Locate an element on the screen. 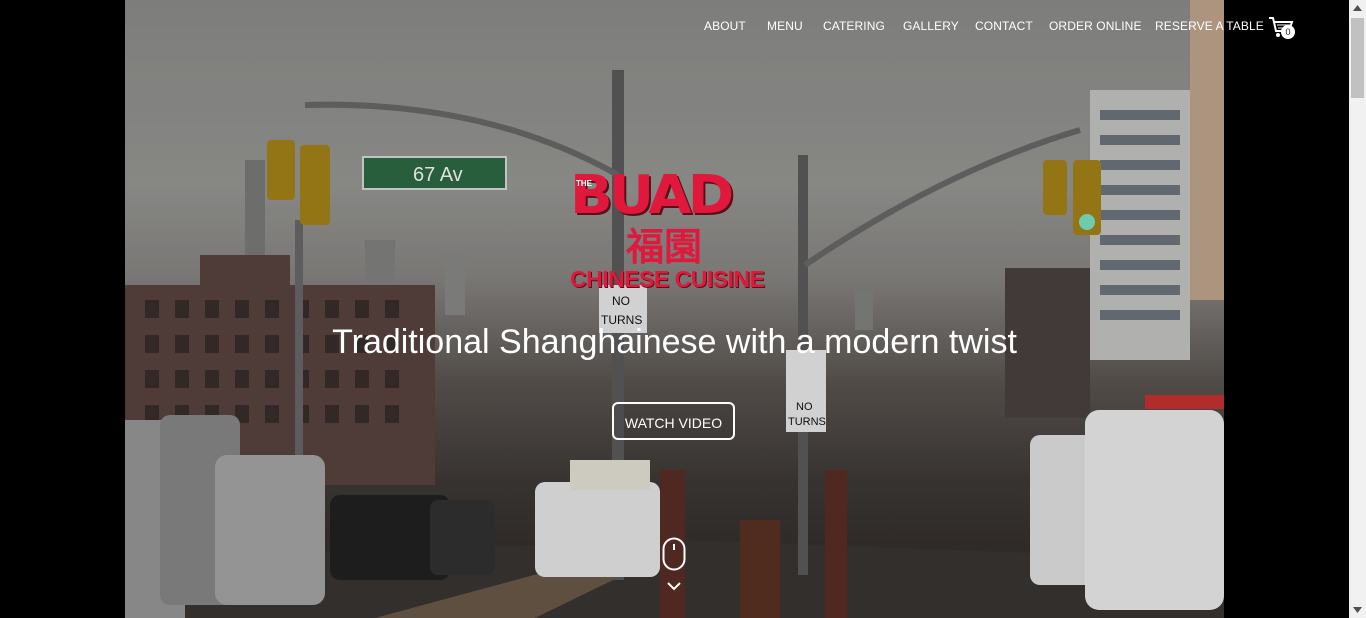 The image size is (1366, 618). scroll-down-arrow-icon is located at coordinates (1357, 609).